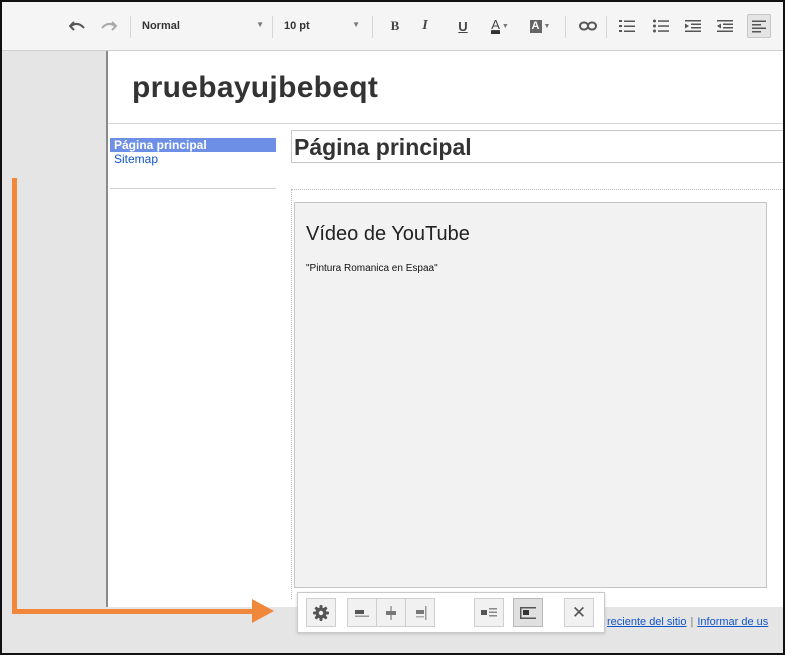 This screenshot has width=785, height=655. Describe the element at coordinates (383, 147) in the screenshot. I see `page-title: Página principal` at that location.